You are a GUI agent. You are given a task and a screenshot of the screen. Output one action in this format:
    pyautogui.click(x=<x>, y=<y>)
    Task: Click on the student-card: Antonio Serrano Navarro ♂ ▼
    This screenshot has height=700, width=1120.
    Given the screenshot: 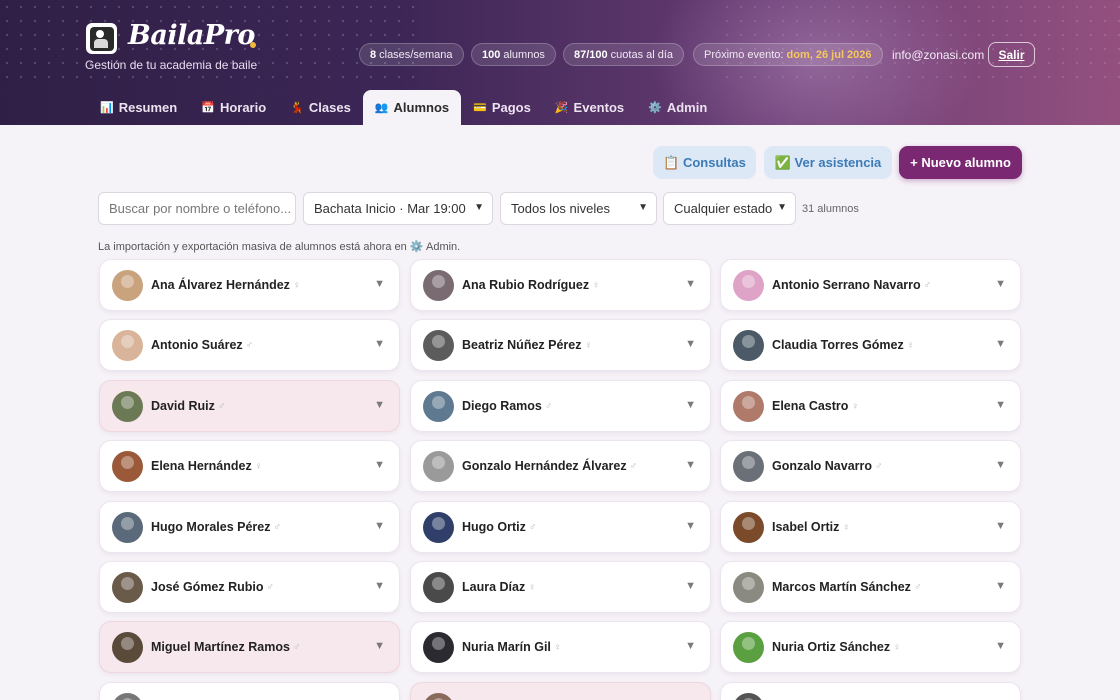 What is the action you would take?
    pyautogui.click(x=870, y=285)
    